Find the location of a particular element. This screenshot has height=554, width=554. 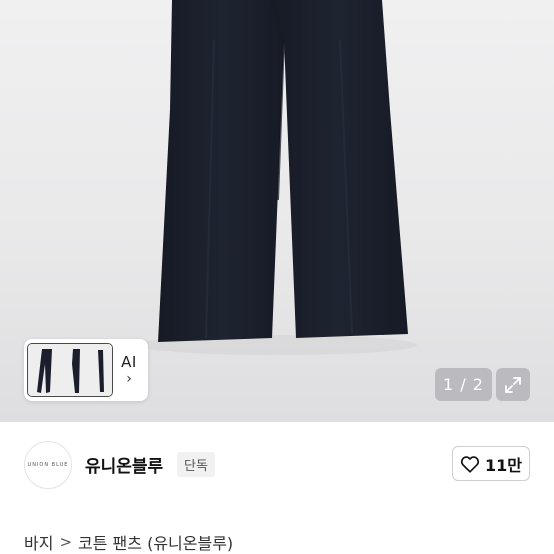

breadcrumb-category: 바지 is located at coordinates (38, 542).